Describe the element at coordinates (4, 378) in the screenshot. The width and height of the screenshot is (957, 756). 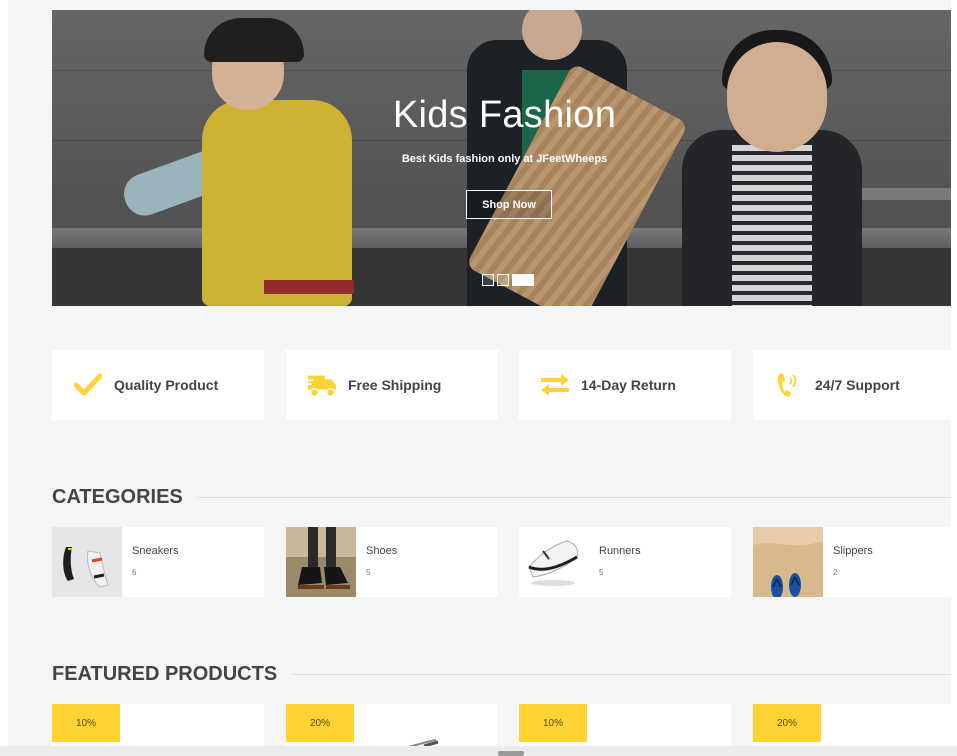
I see `page-left-margin` at that location.